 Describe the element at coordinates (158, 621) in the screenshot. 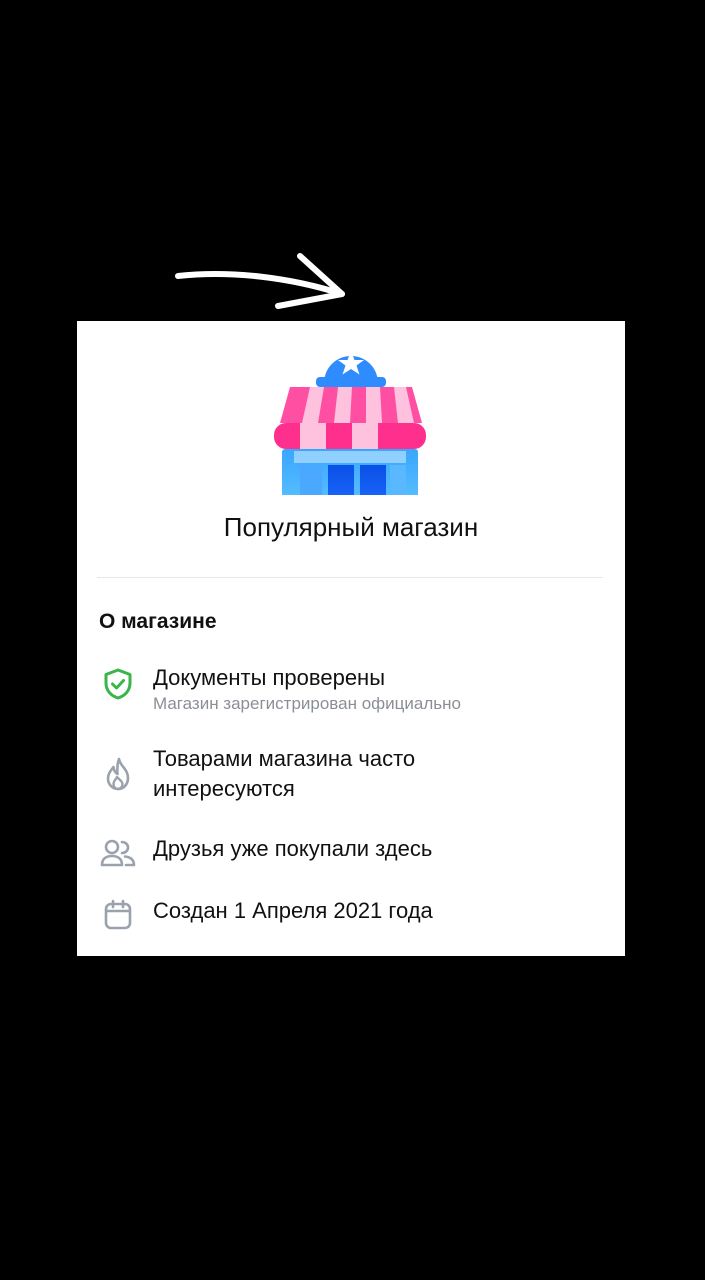

I see `section-title: О магазине` at that location.